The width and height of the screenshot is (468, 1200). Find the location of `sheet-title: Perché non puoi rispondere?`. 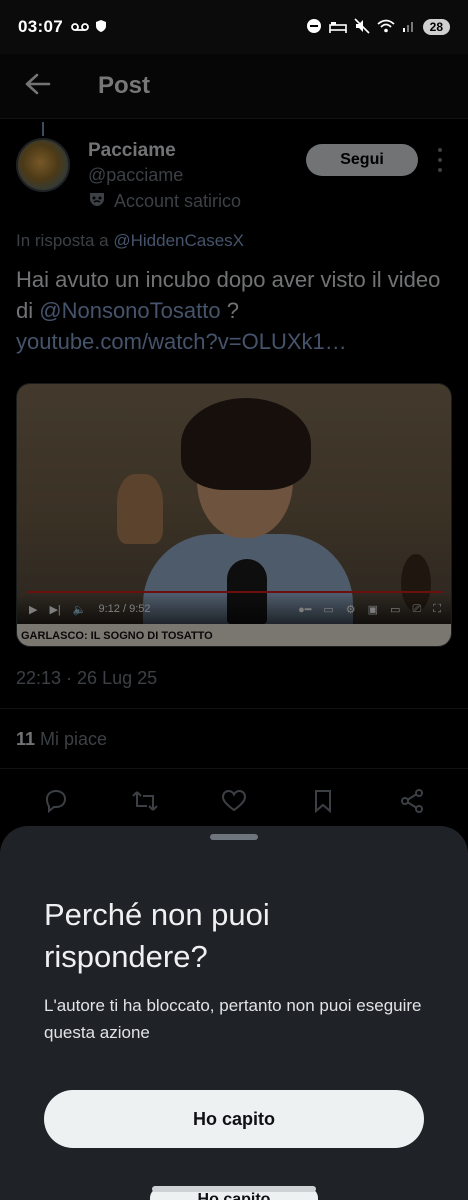

sheet-title: Perché non puoi rispondere? is located at coordinates (157, 935).